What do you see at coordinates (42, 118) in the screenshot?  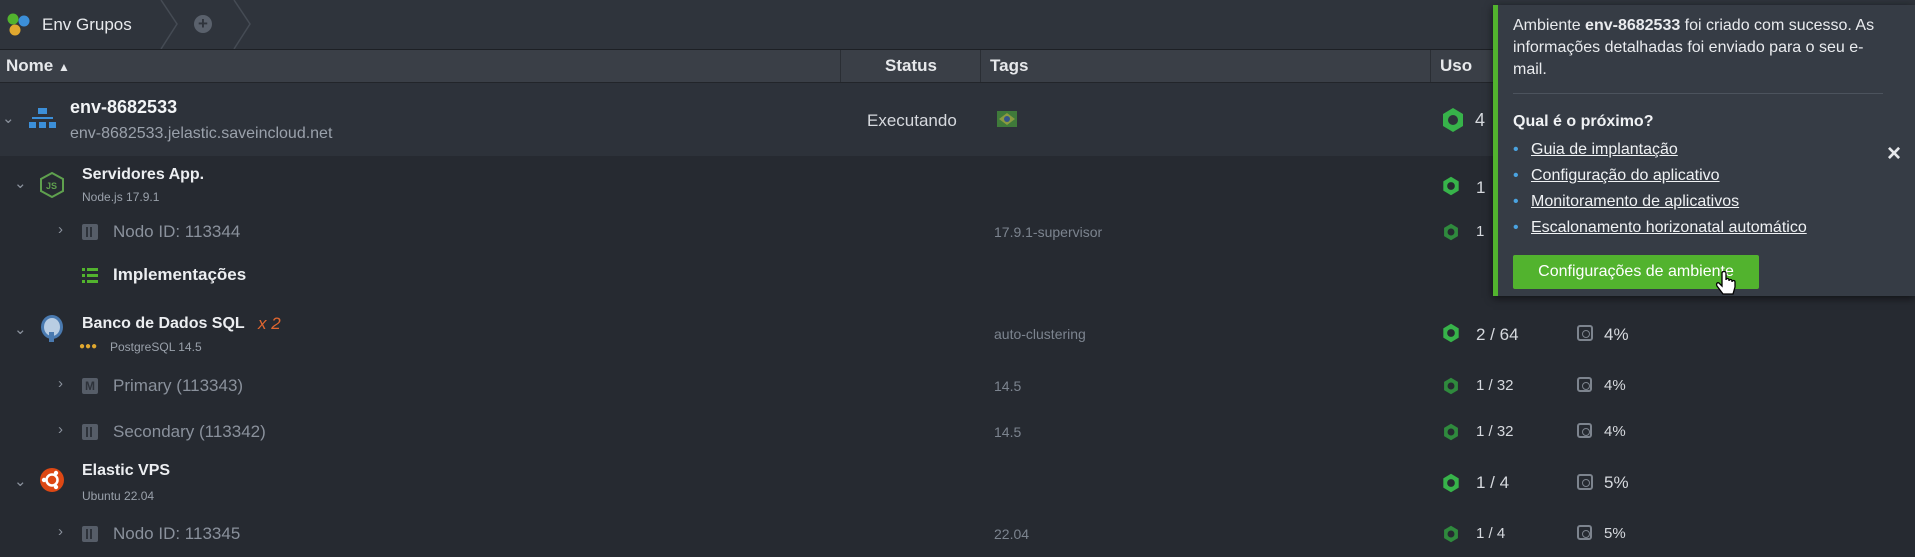 I see `topology-icon` at bounding box center [42, 118].